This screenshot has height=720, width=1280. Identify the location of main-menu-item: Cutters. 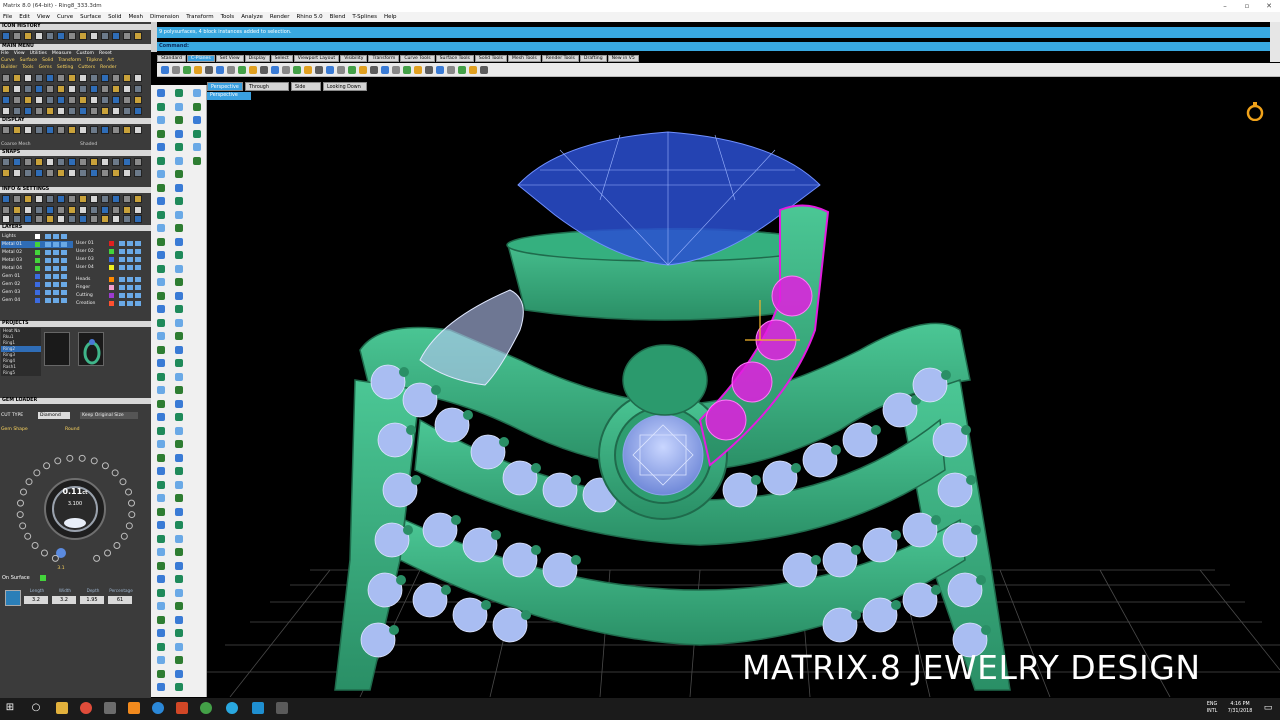
(86, 67).